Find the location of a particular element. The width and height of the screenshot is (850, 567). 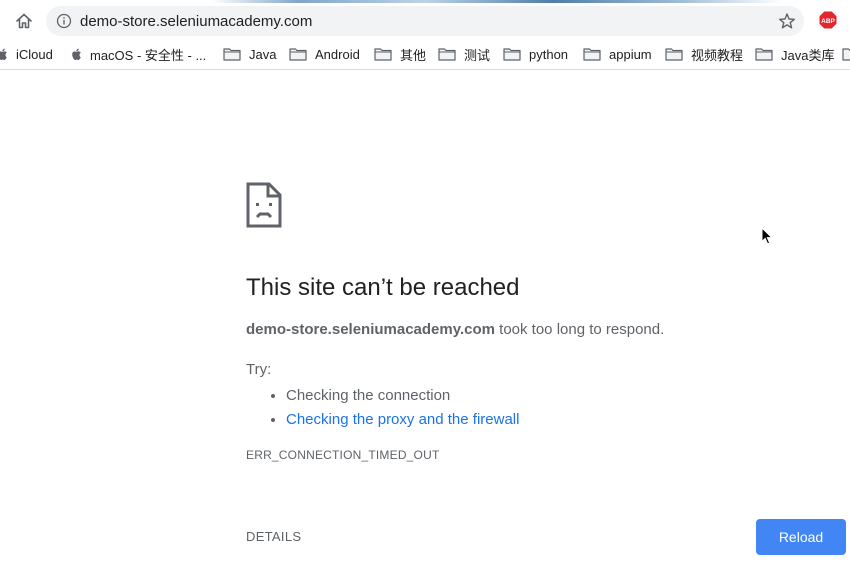

bookmark-label: Java is located at coordinates (263, 54).